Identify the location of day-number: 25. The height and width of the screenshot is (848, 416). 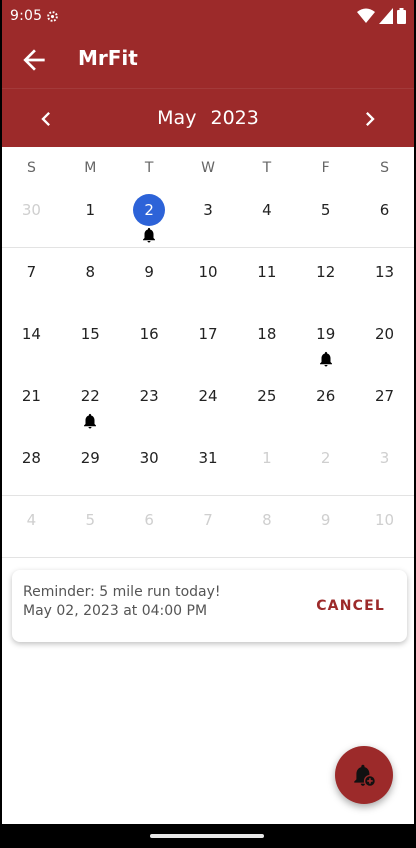
(267, 396).